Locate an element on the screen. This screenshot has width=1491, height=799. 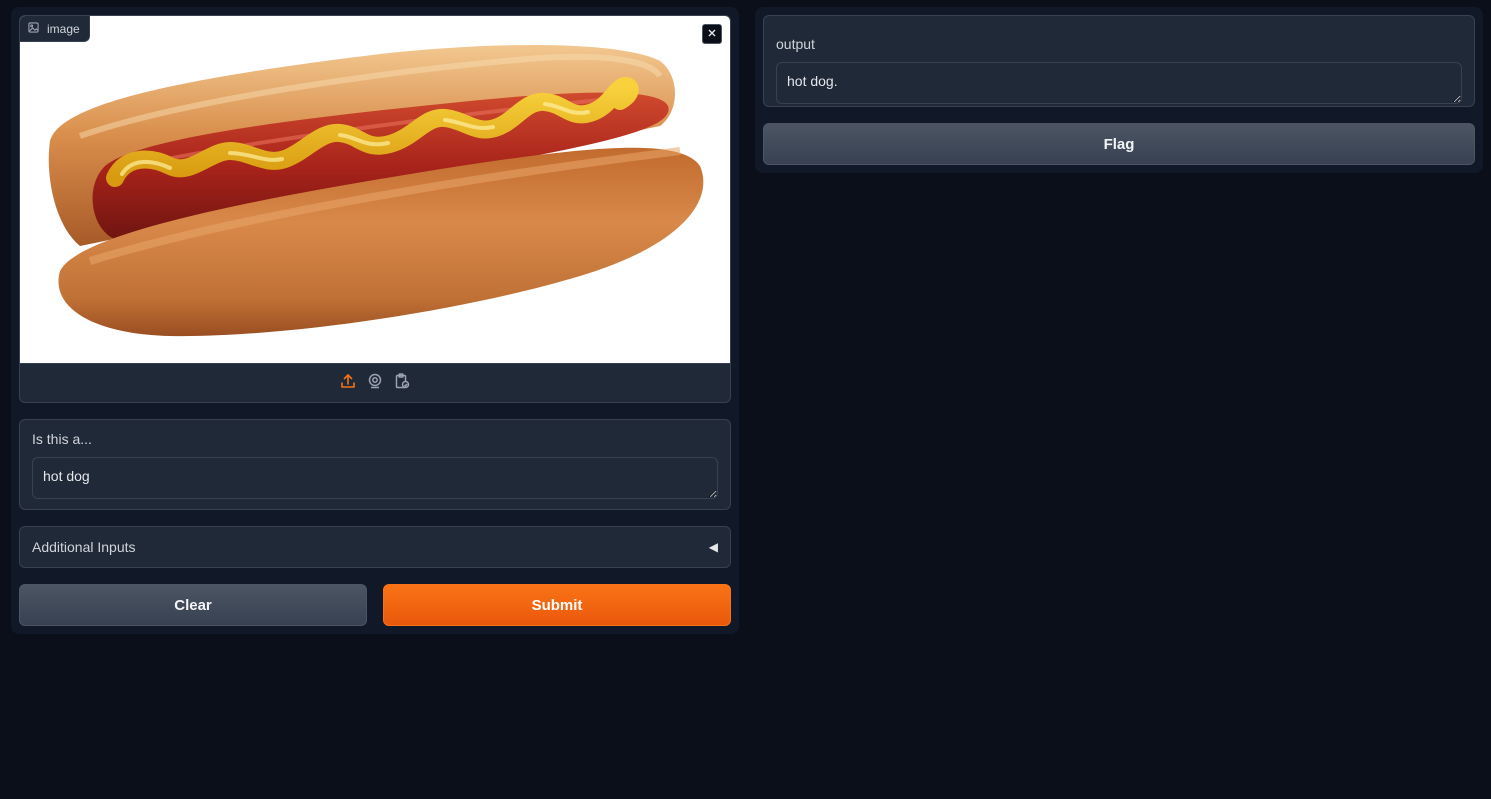
additional-inputs-accordion: Additional Inputs ◀ is located at coordinates (375, 547).